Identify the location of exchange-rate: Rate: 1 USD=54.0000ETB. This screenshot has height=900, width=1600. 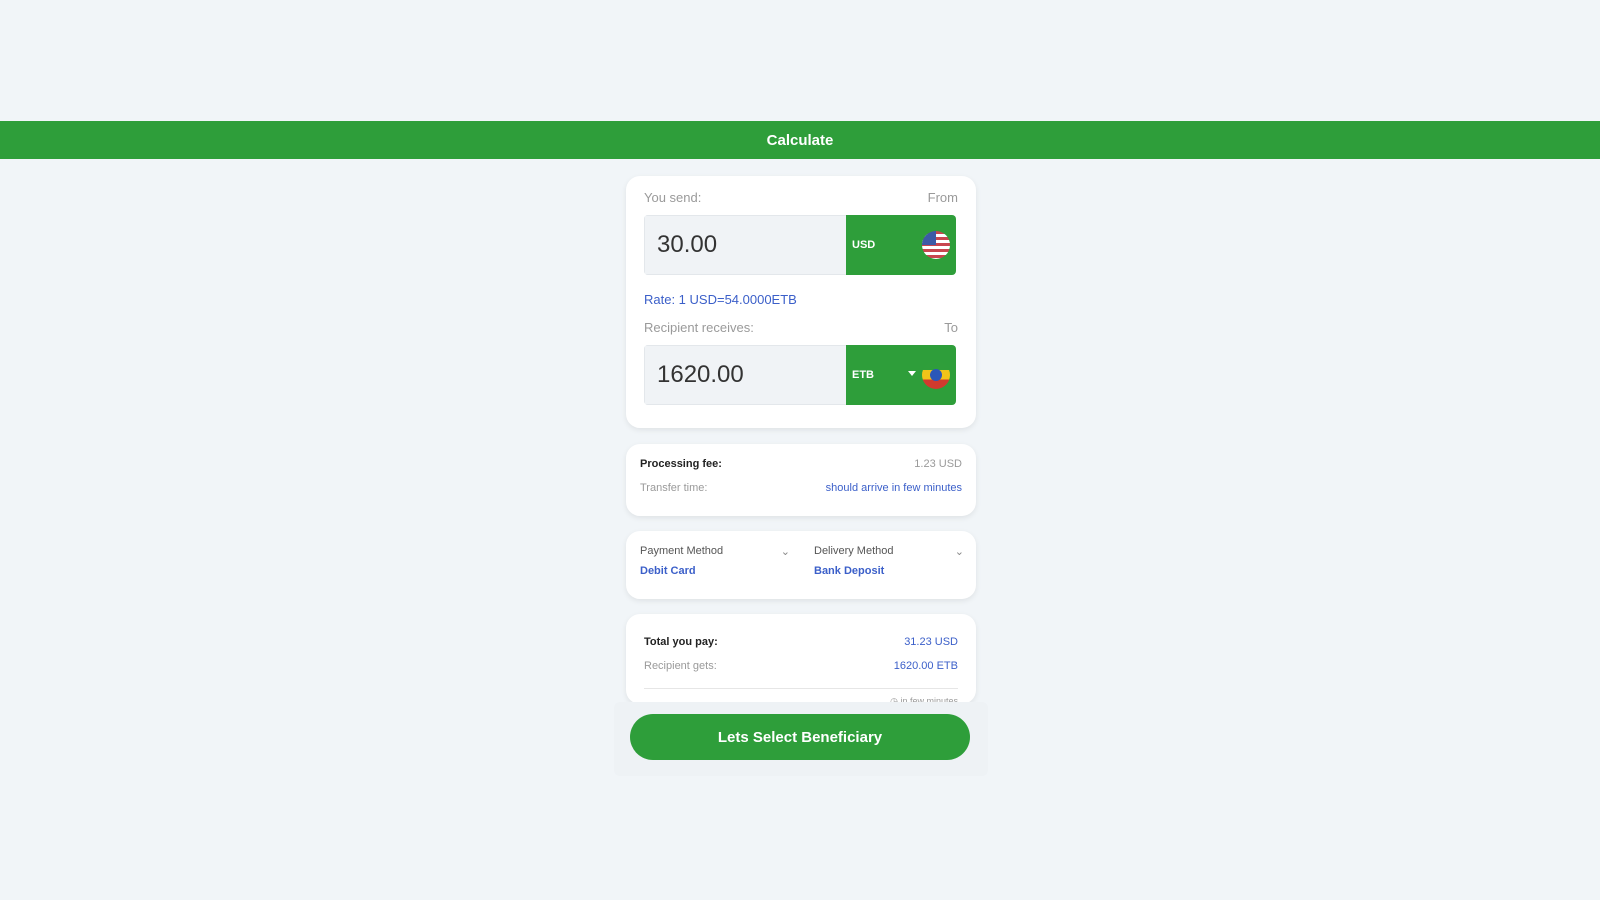
(720, 299).